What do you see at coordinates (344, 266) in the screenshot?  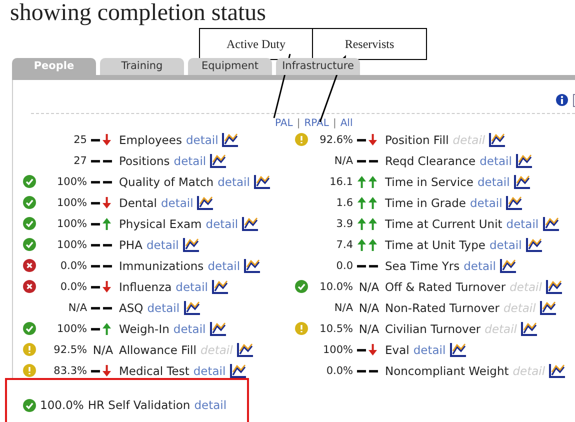 I see `metric-value: 0.0` at bounding box center [344, 266].